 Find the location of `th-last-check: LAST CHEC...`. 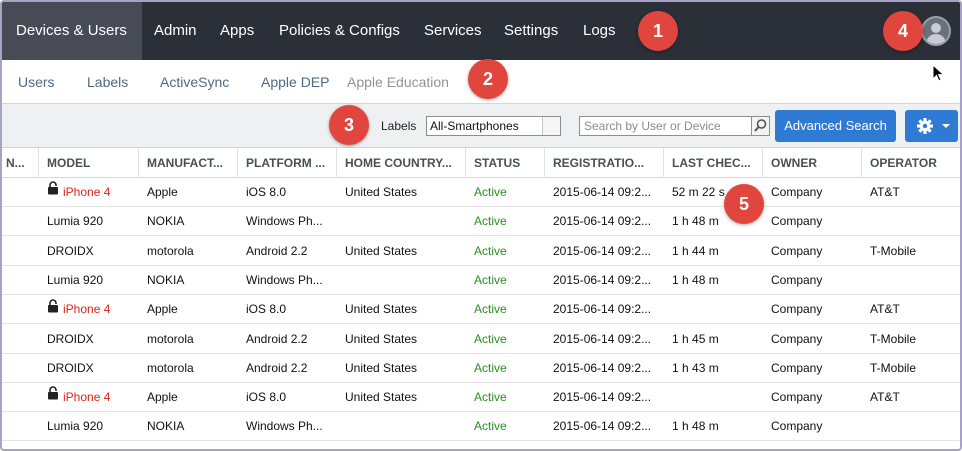

th-last-check: LAST CHEC... is located at coordinates (713, 163).